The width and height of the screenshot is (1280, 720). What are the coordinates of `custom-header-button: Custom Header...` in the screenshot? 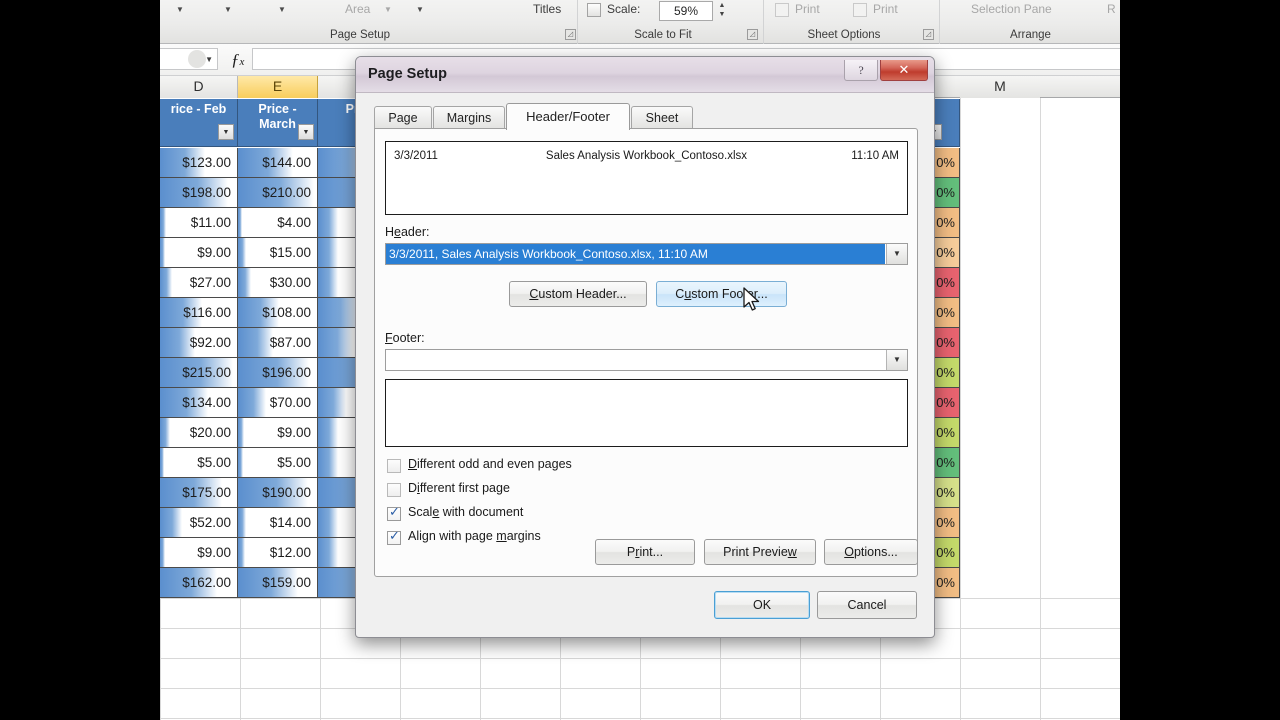 It's located at (578, 294).